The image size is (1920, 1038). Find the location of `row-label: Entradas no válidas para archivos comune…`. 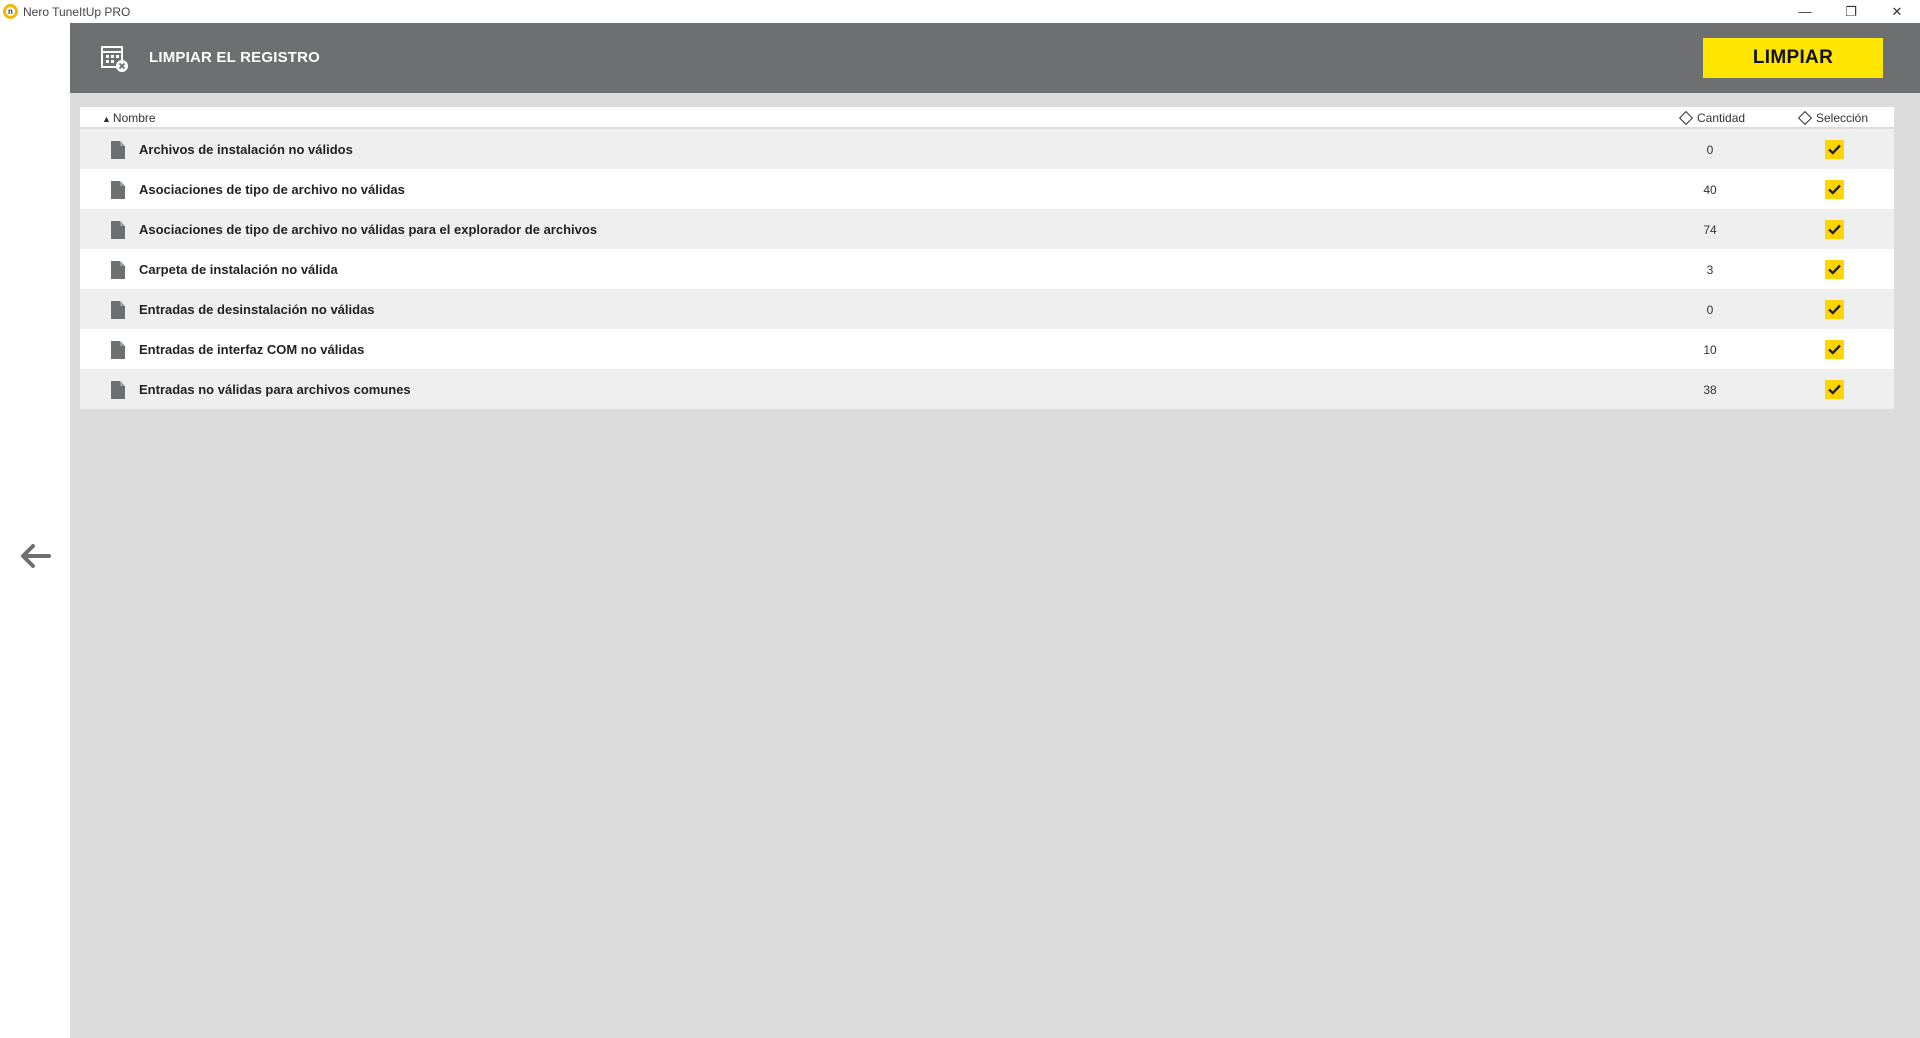

row-label: Entradas no válidas para archivos comune… is located at coordinates (275, 389).